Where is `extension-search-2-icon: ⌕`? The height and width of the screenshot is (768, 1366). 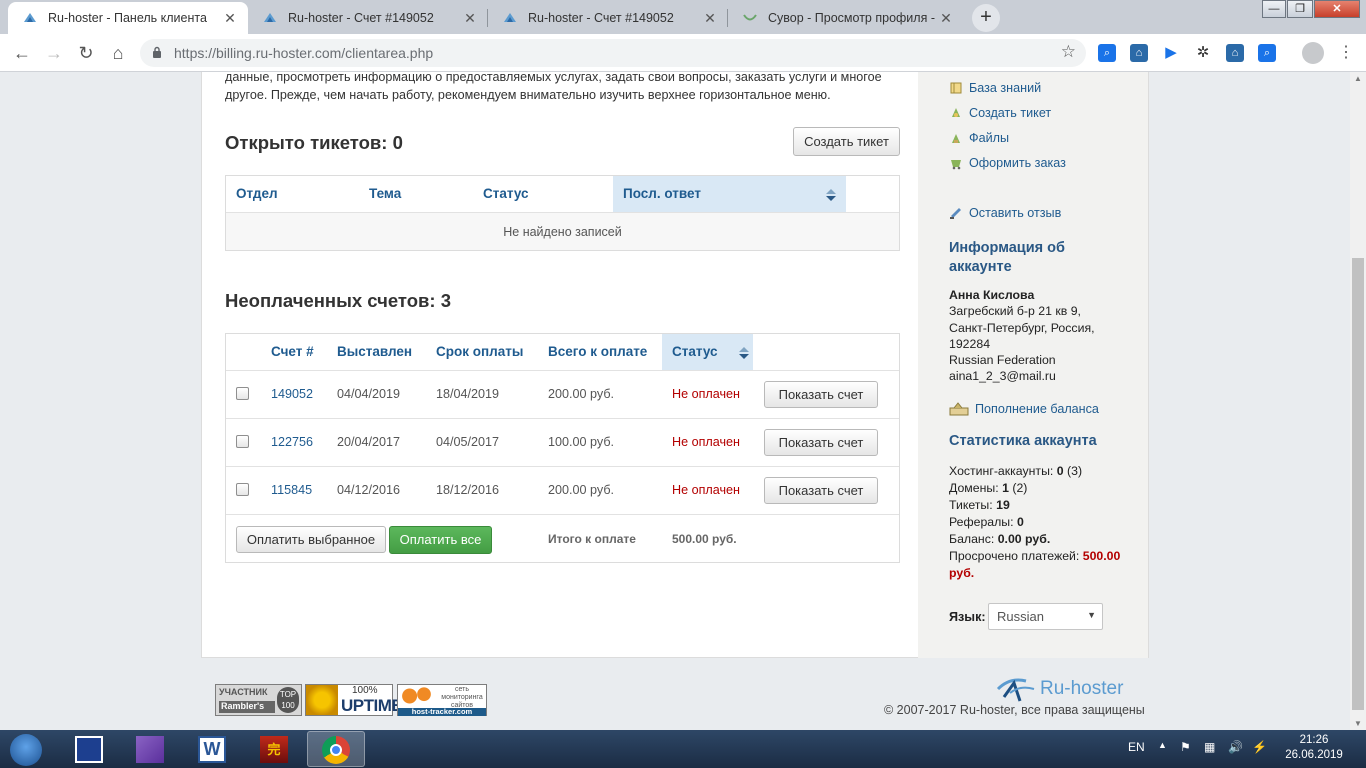
extension-search-2-icon: ⌕ is located at coordinates (1267, 53).